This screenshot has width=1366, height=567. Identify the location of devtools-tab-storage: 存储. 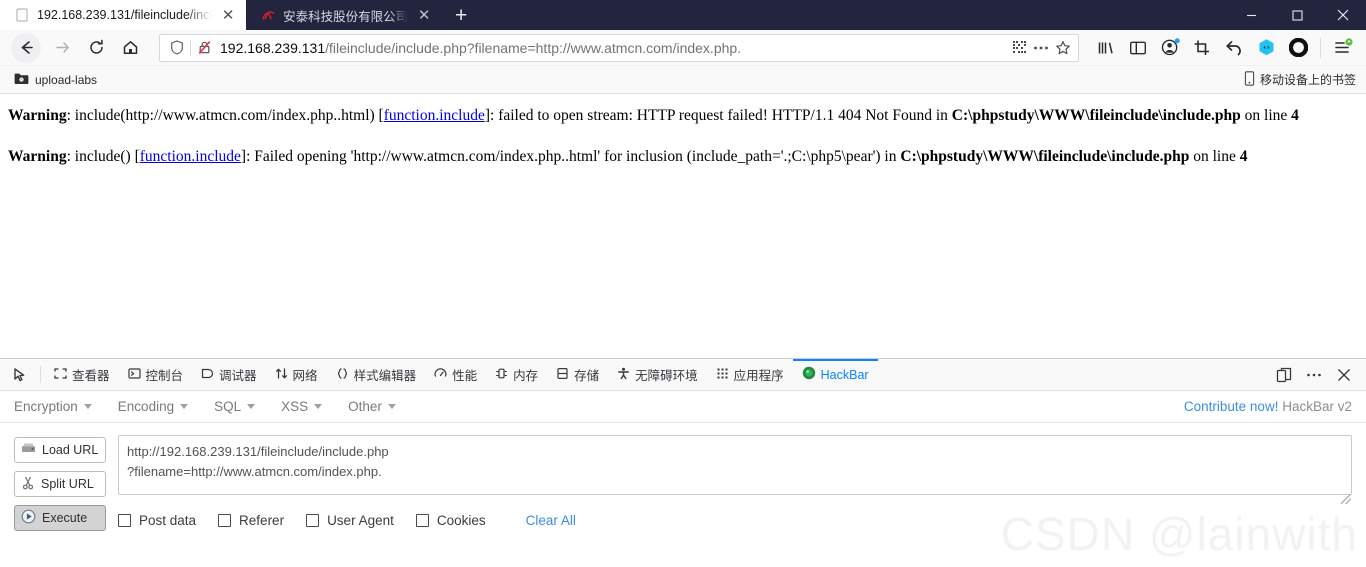
(577, 374).